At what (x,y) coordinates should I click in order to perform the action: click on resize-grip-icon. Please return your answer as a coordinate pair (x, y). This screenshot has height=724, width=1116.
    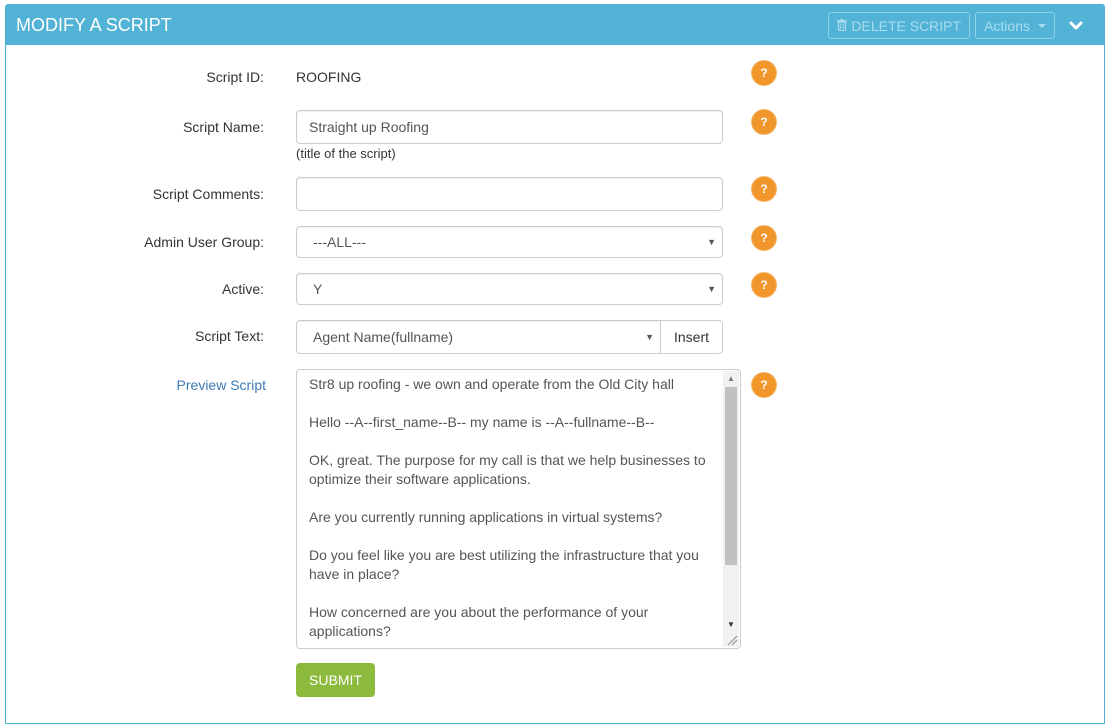
    Looking at the image, I should click on (731, 639).